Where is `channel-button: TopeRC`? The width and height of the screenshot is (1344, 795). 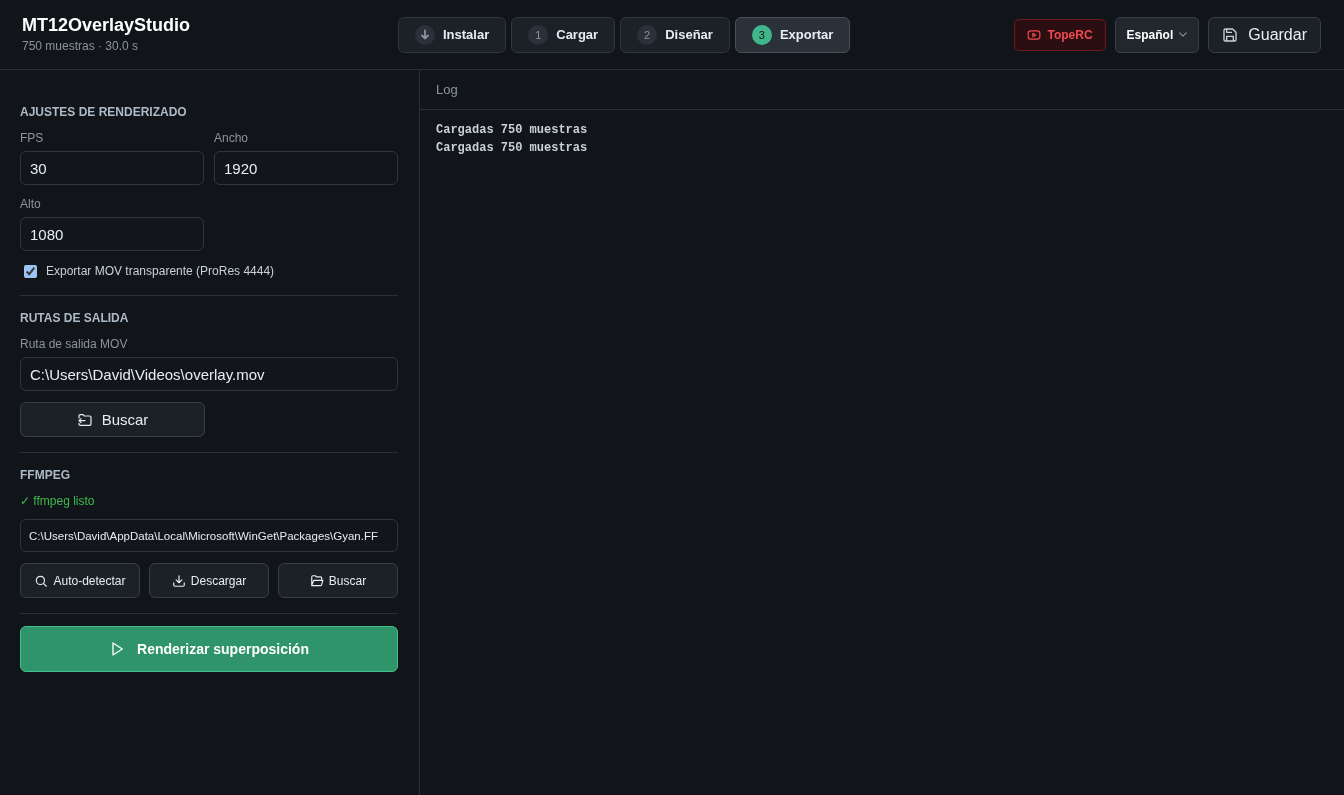
channel-button: TopeRC is located at coordinates (1059, 34).